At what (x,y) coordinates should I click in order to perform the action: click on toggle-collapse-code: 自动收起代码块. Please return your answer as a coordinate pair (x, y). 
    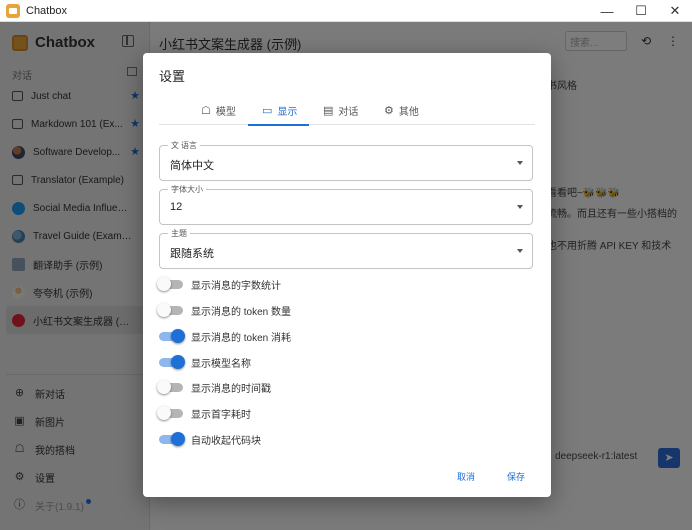
    Looking at the image, I should click on (209, 439).